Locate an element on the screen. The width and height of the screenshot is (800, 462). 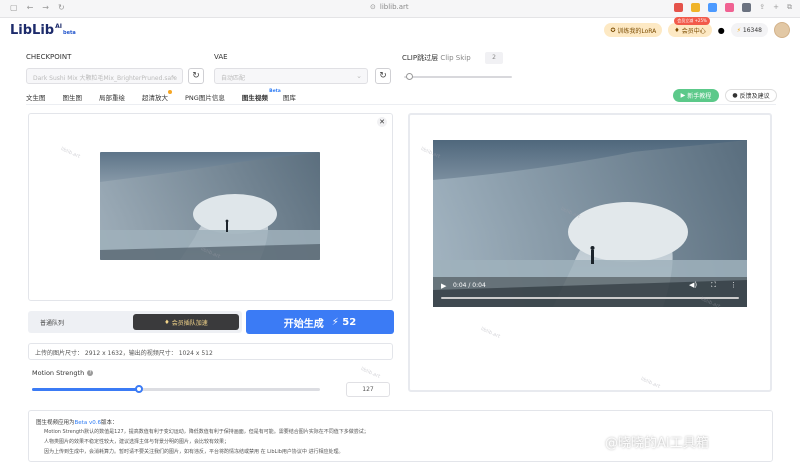
motion-strength-fill is located at coordinates (85, 389).